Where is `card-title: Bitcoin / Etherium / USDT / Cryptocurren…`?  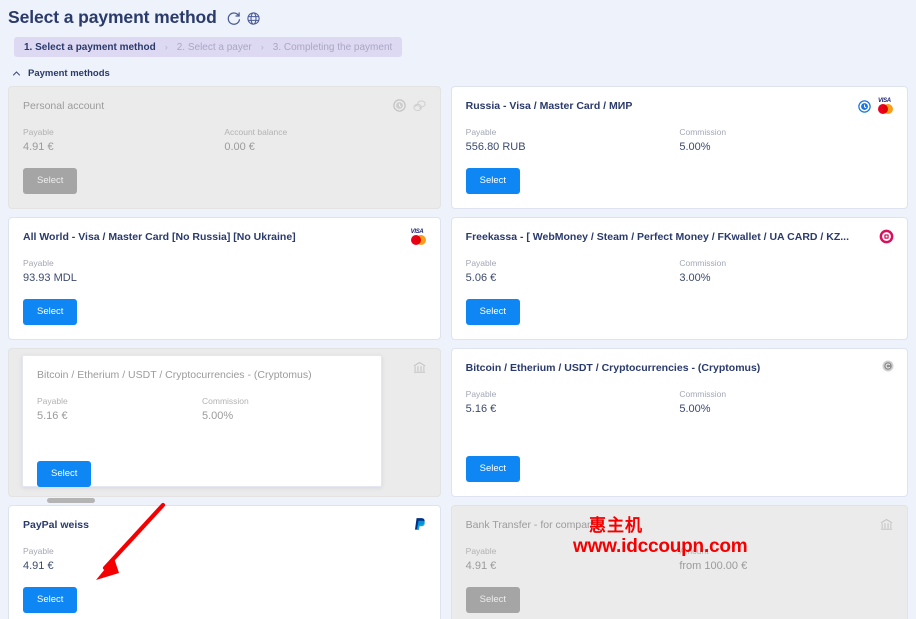
card-title: Bitcoin / Etherium / USDT / Cryptocurren… is located at coordinates (174, 375).